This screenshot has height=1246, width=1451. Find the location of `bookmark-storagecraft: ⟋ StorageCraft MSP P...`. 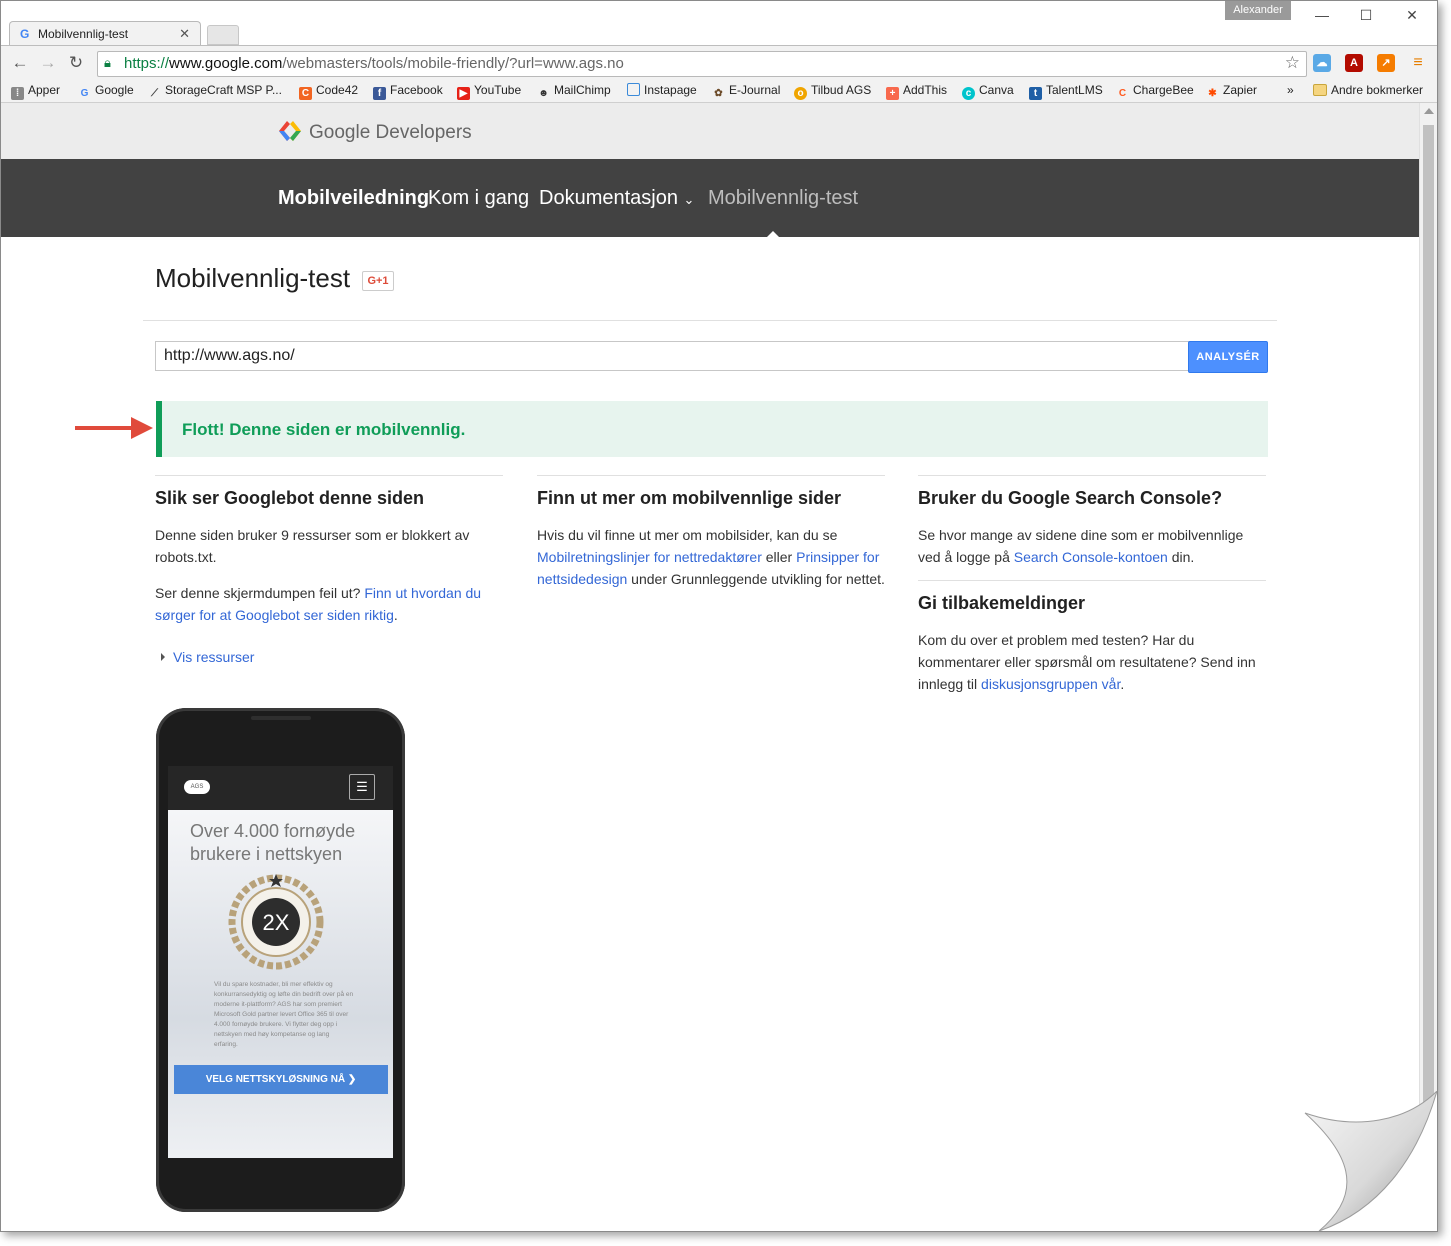

bookmark-storagecraft: ⟋ StorageCraft MSP P... is located at coordinates (215, 91).